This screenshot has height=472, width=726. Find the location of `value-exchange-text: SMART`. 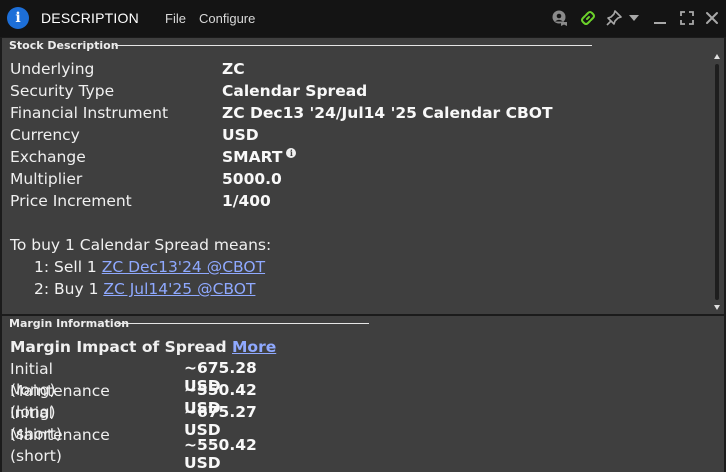

value-exchange-text: SMART is located at coordinates (252, 157).